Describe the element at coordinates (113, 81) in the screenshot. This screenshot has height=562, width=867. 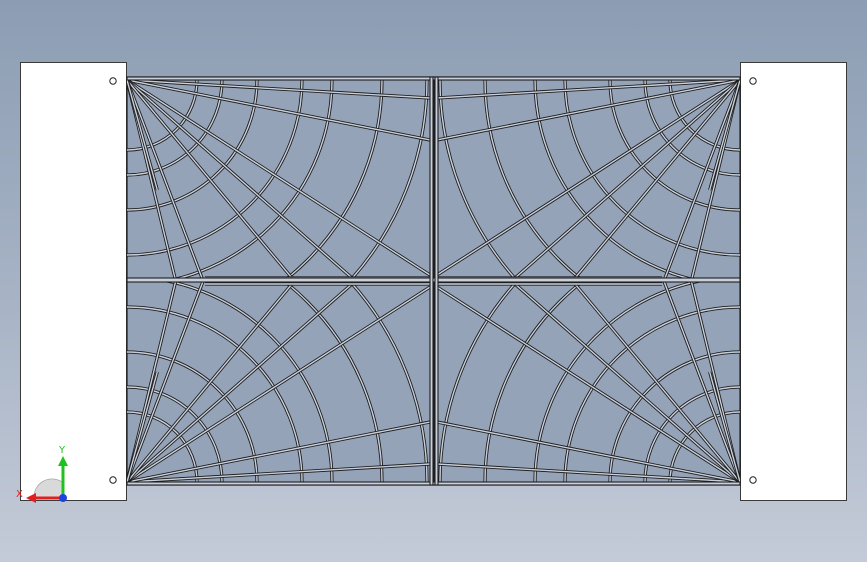
I see `hinge-hole-top-left` at that location.